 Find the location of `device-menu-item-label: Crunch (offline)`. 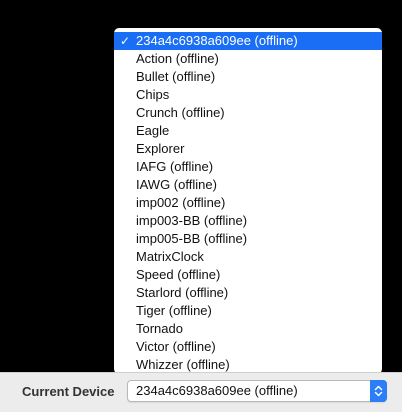

device-menu-item-label: Crunch (offline) is located at coordinates (180, 112).